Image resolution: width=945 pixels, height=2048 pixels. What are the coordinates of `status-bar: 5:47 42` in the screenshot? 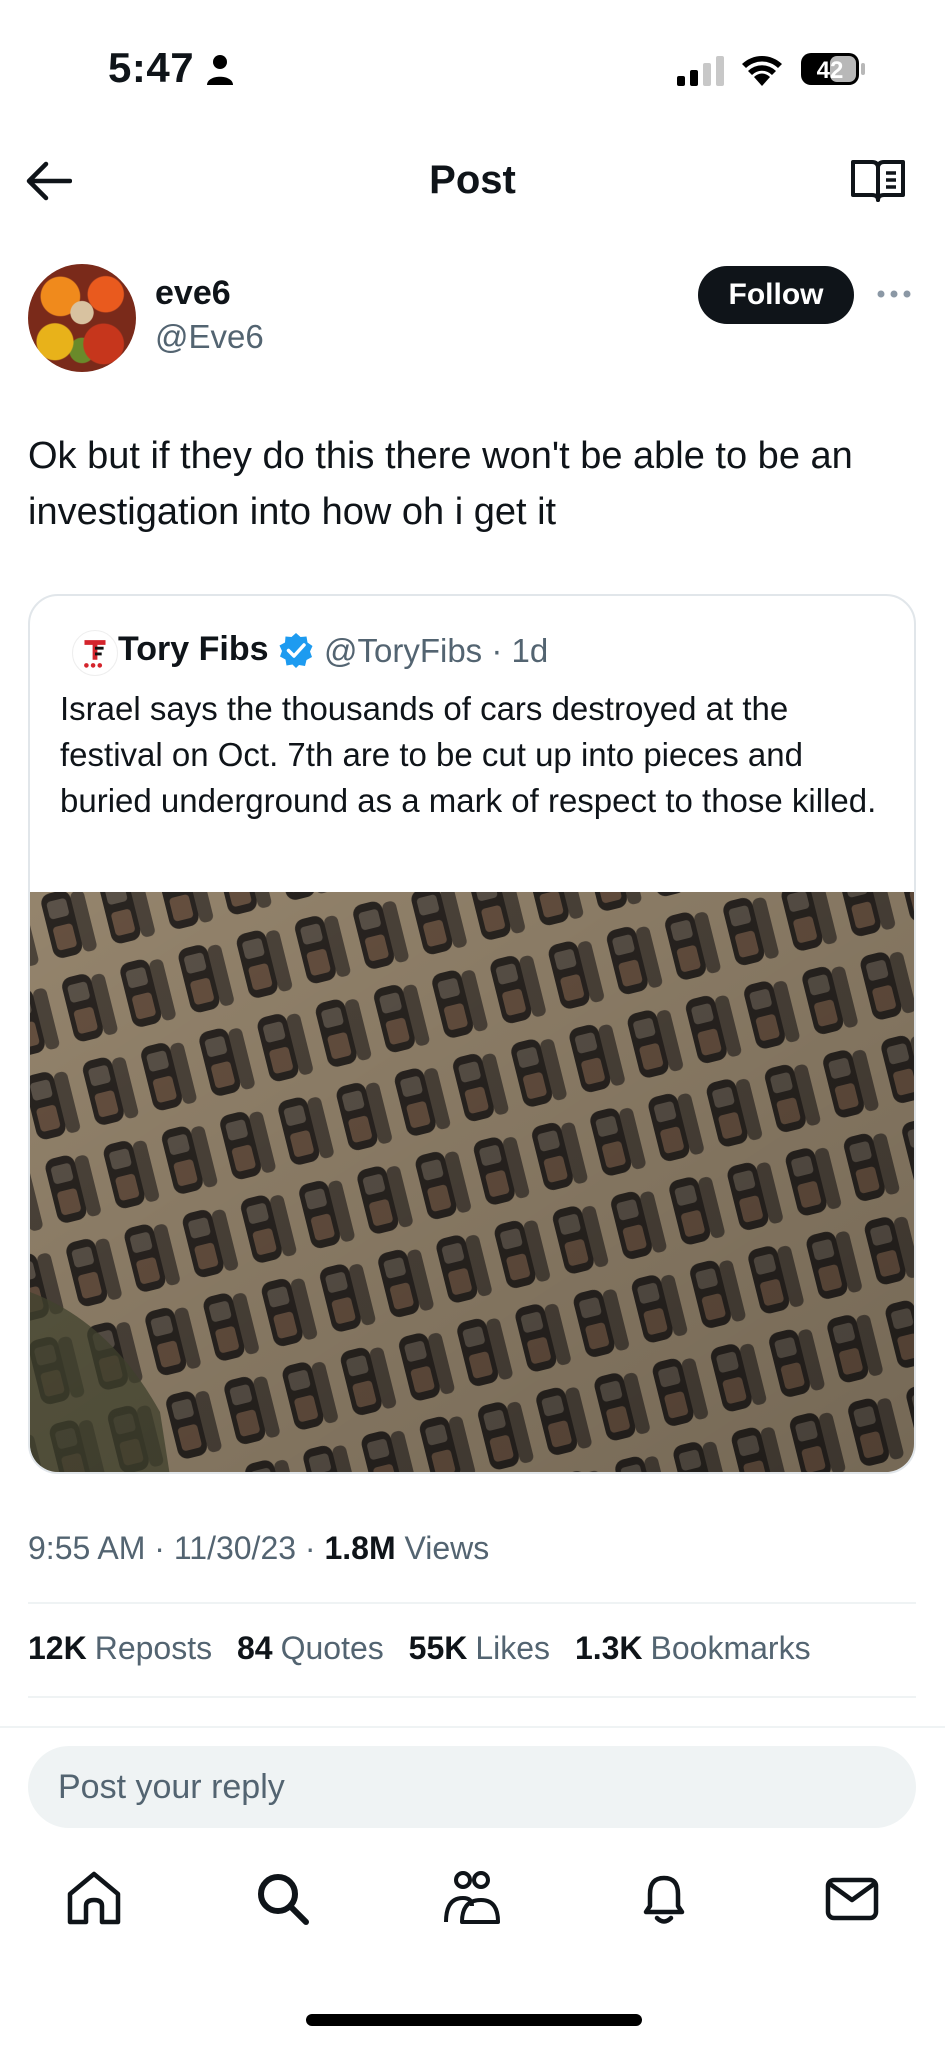 It's located at (472, 70).